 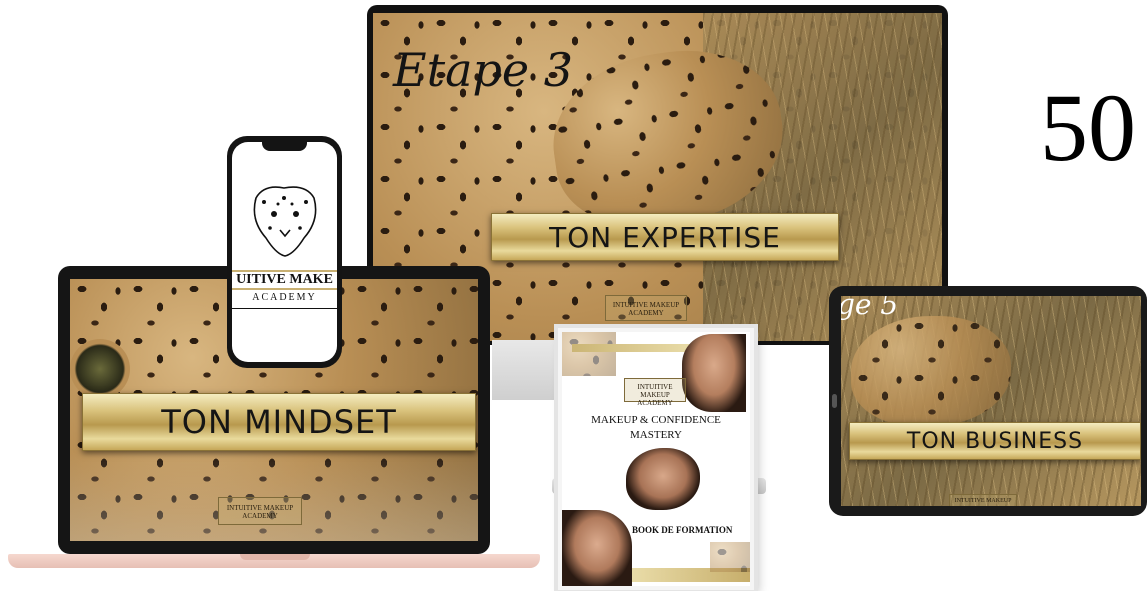 I want to click on phone-brand-line1: UITIVE MAKE, so click(x=284, y=280).